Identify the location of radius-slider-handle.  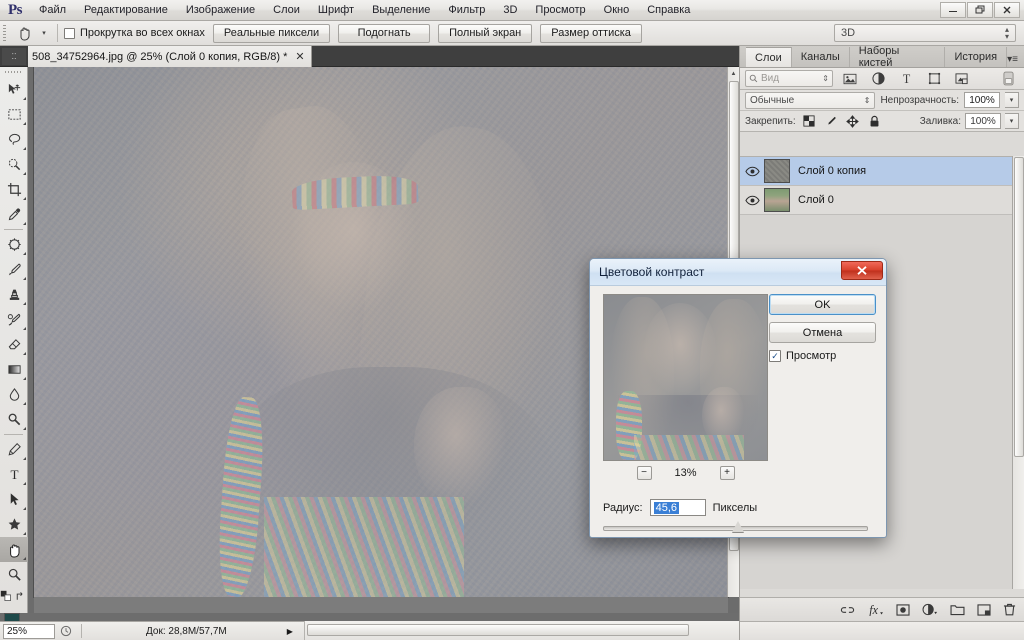
(738, 526).